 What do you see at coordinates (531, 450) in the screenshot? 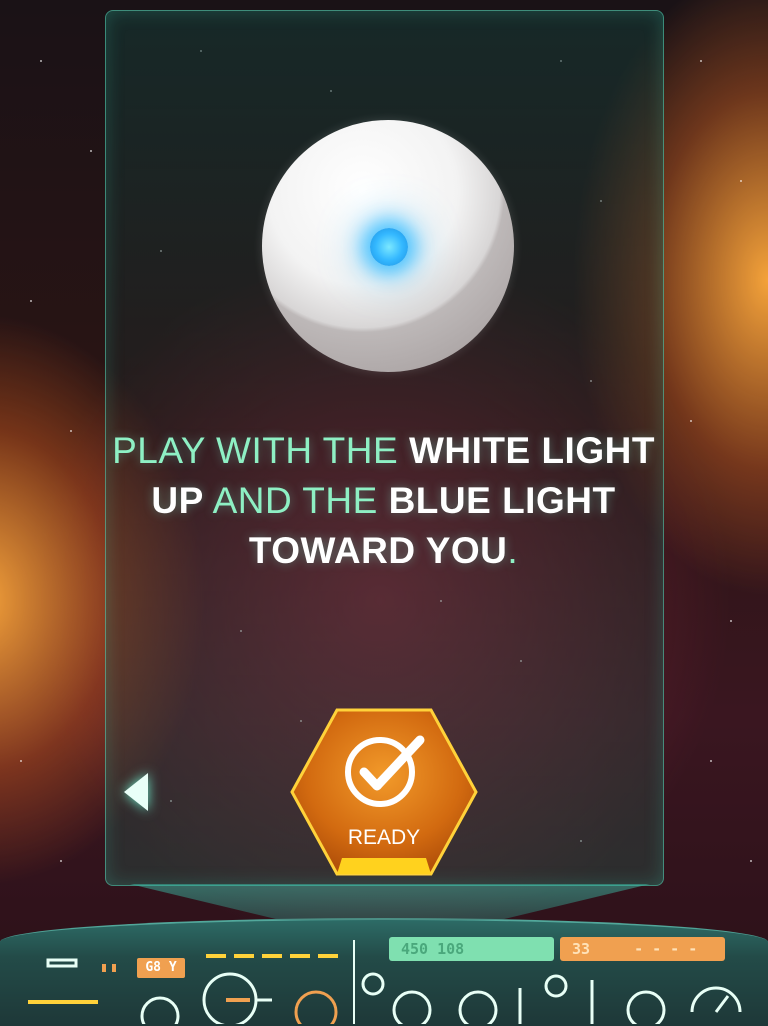
I see `instruction-highlight: WHITE LIGHT` at bounding box center [531, 450].